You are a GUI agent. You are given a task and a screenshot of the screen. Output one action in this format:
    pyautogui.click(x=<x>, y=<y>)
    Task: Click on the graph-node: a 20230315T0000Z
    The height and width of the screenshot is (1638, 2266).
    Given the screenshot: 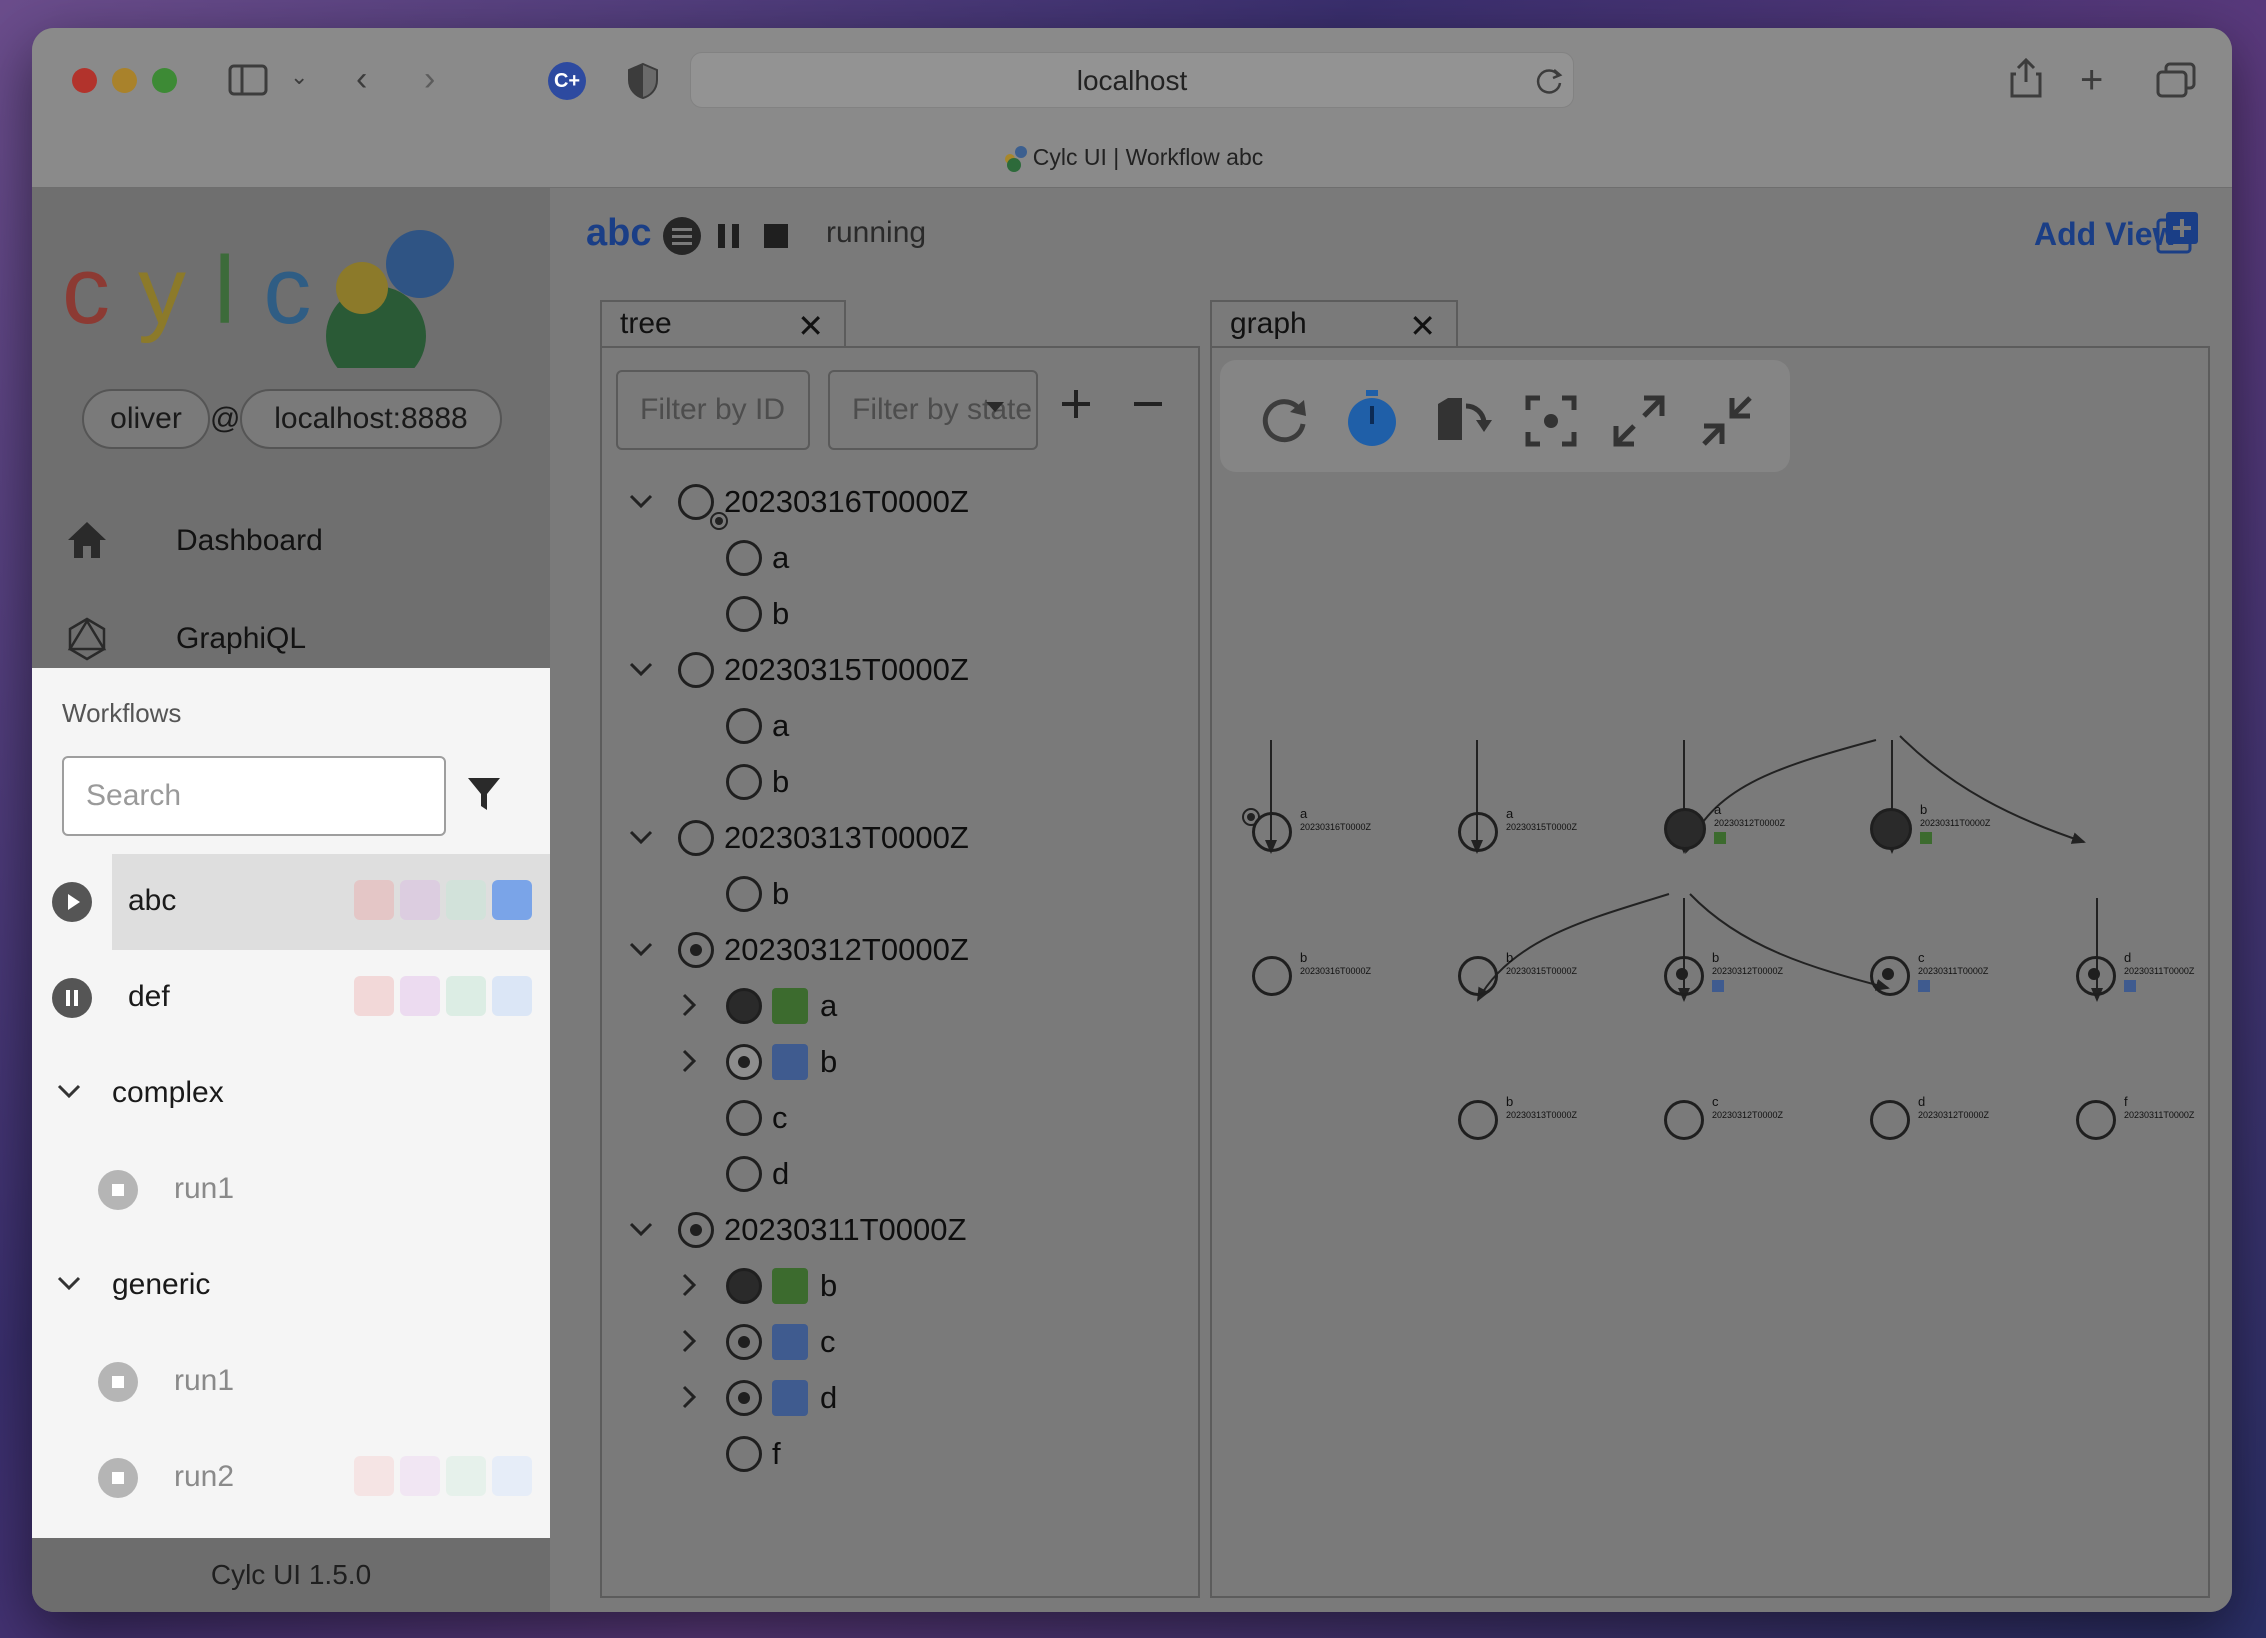 What is the action you would take?
    pyautogui.click(x=1533, y=832)
    